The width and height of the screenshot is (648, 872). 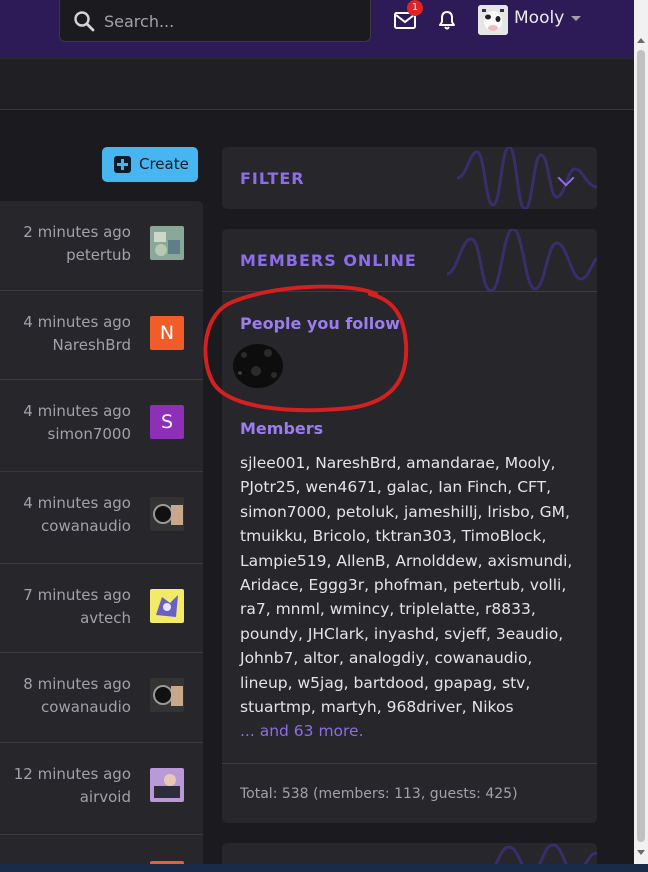 What do you see at coordinates (306, 348) in the screenshot?
I see `red-annotation-circle` at bounding box center [306, 348].